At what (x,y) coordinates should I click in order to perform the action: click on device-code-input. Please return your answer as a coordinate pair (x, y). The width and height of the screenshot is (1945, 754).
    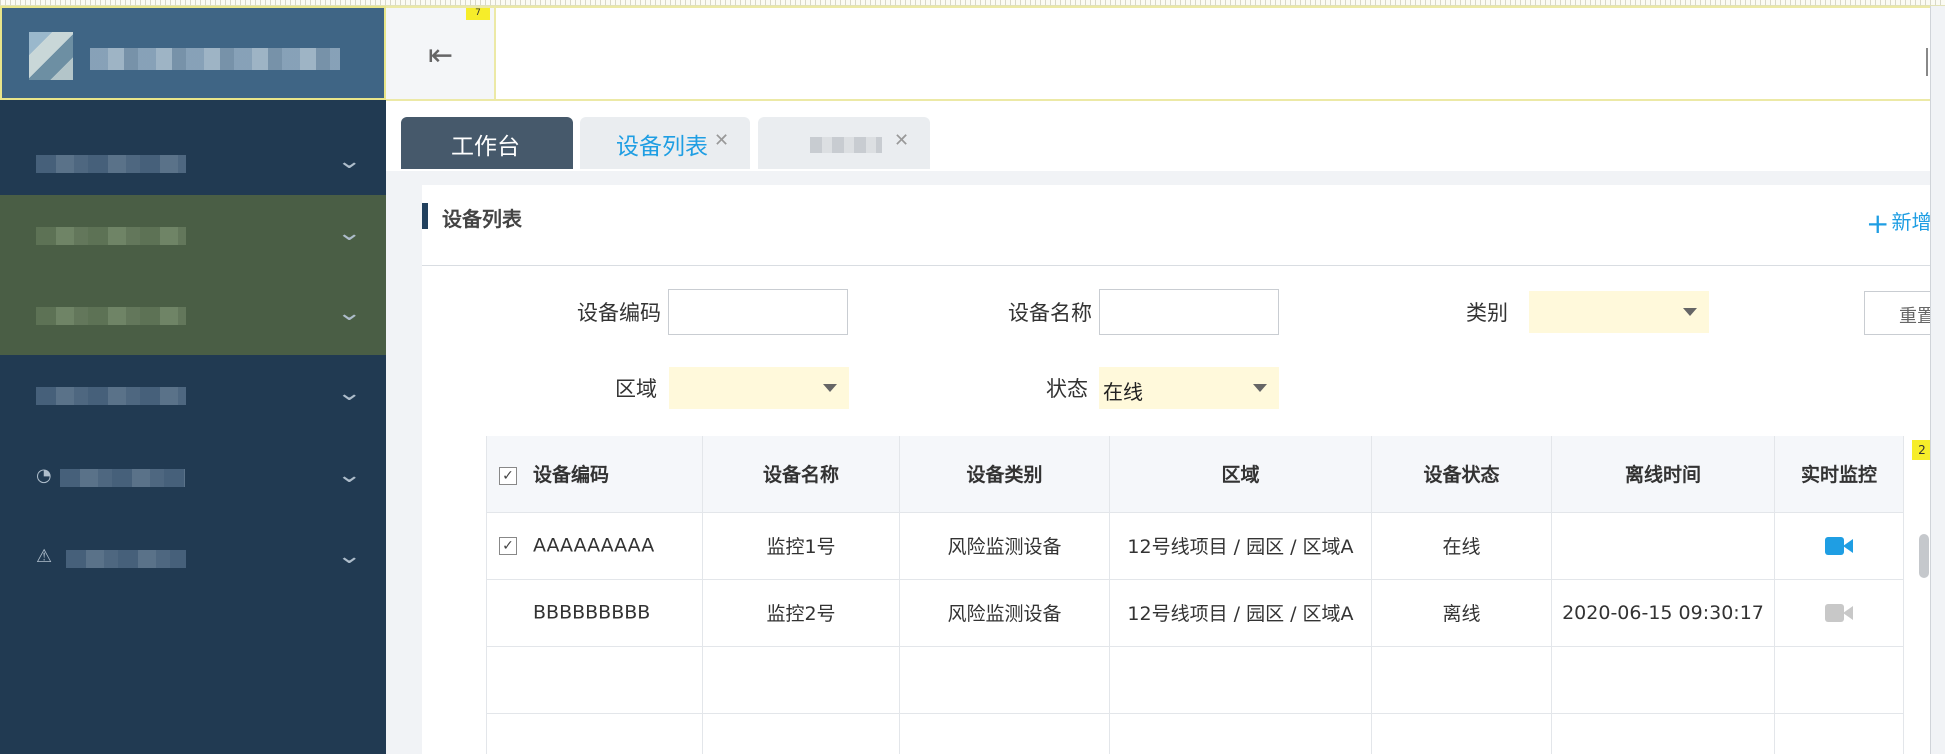
    Looking at the image, I should click on (758, 312).